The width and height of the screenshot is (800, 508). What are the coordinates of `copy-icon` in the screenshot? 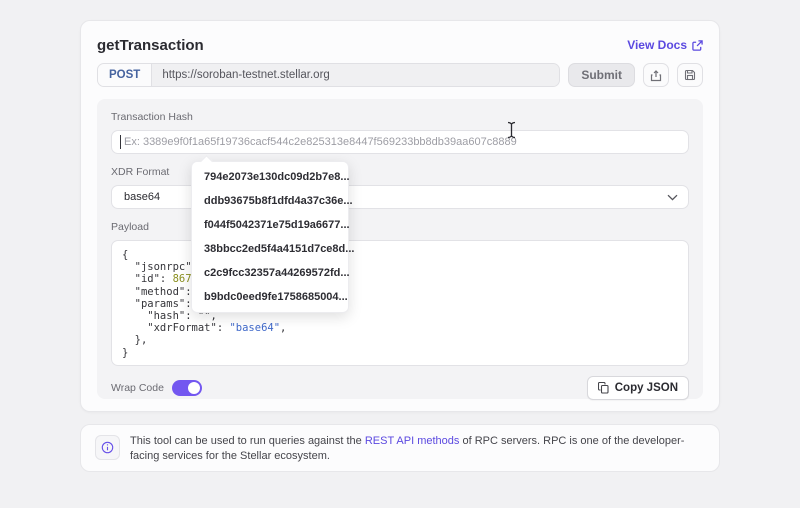 It's located at (603, 388).